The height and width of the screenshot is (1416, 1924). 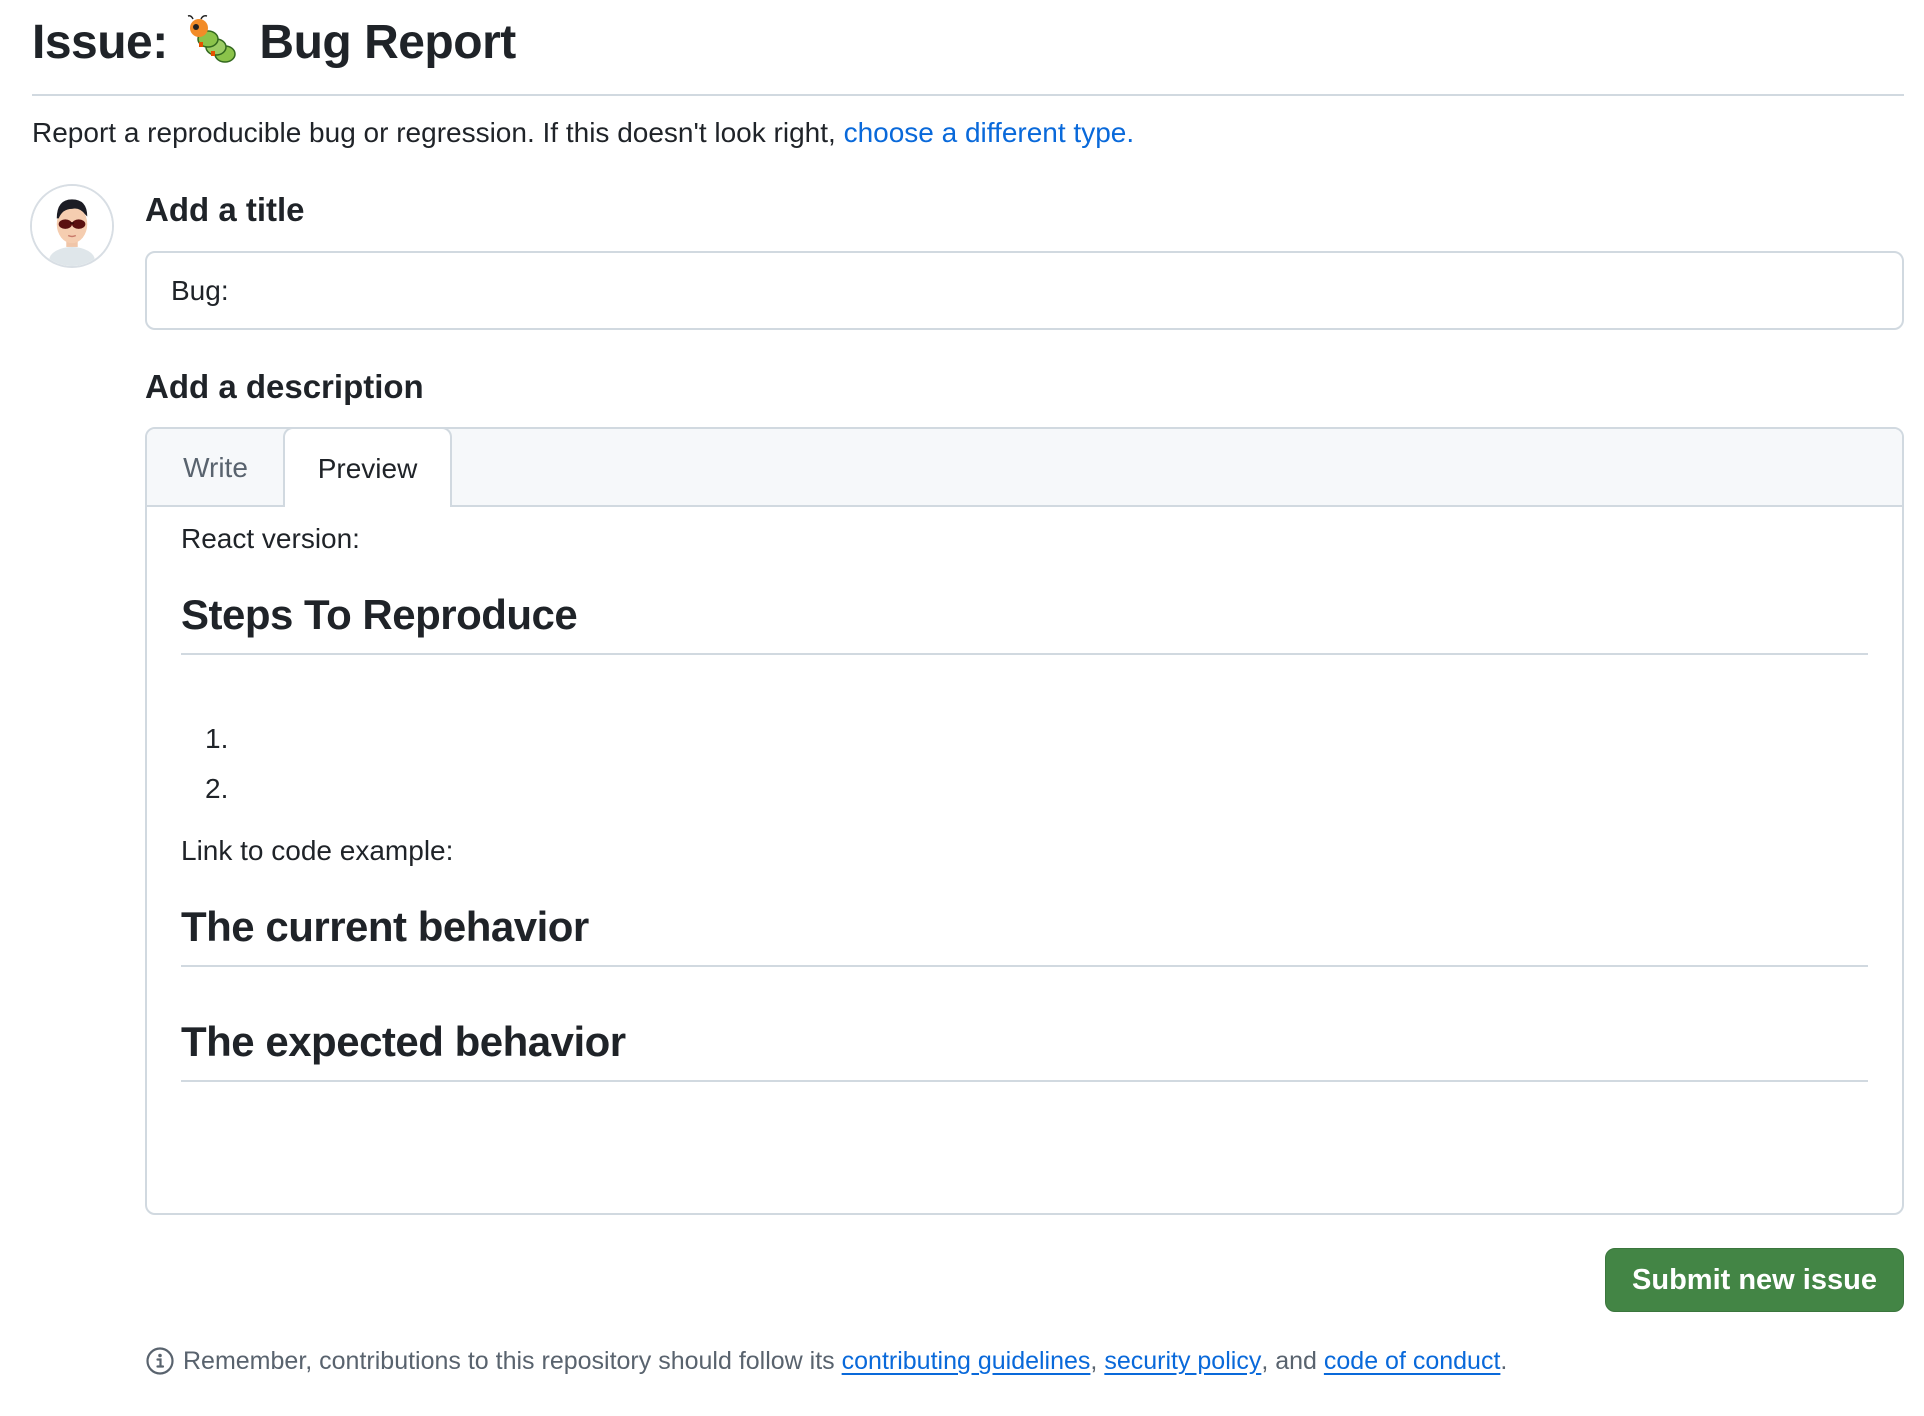 What do you see at coordinates (317, 850) in the screenshot?
I see `link-to-code-text: Link to code example:` at bounding box center [317, 850].